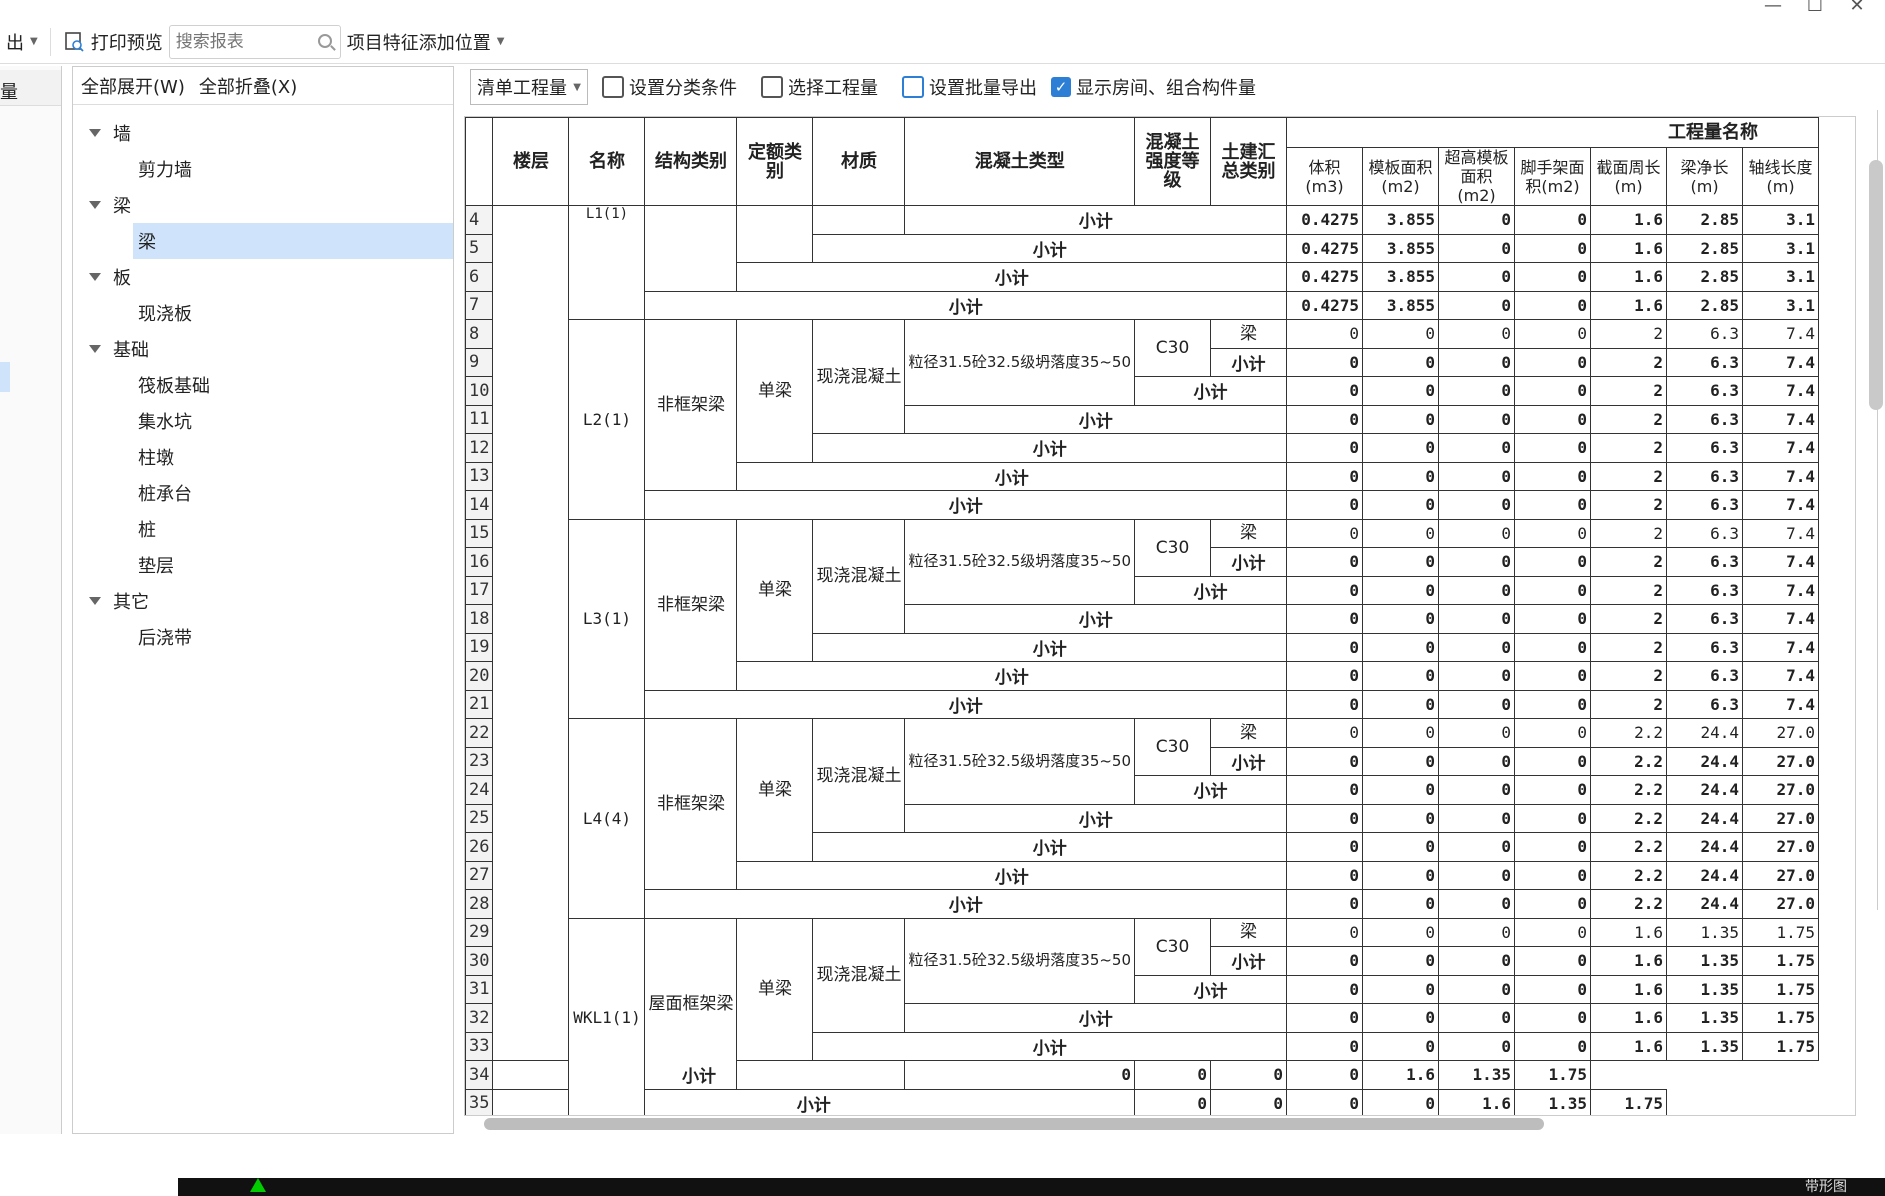 This screenshot has width=1885, height=1196. I want to click on batch-export-button: 设置批量导出, so click(969, 87).